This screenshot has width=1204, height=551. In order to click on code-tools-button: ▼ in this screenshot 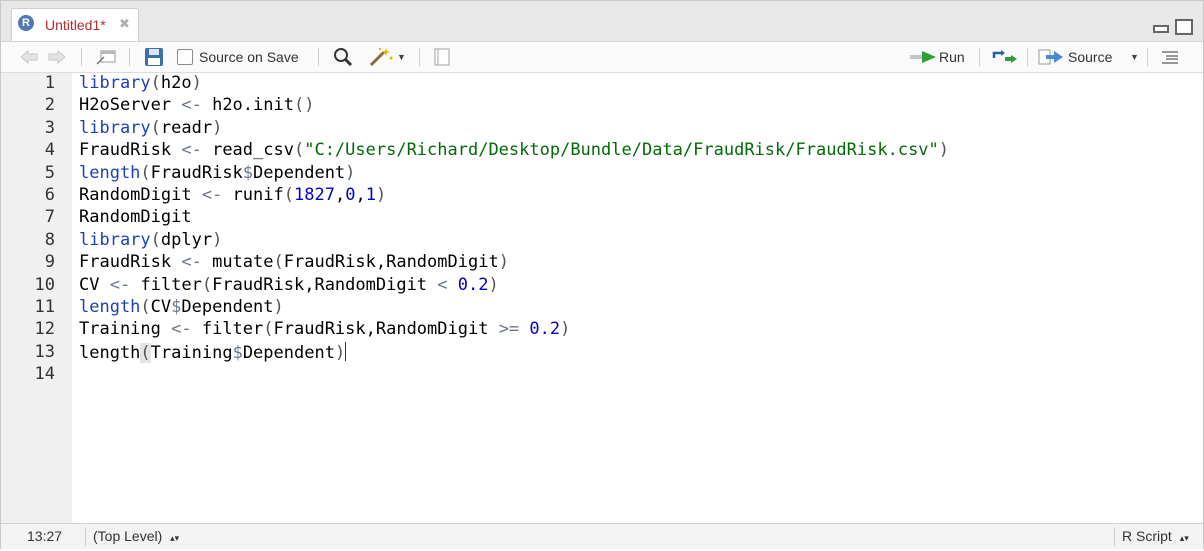, I will do `click(387, 57)`.